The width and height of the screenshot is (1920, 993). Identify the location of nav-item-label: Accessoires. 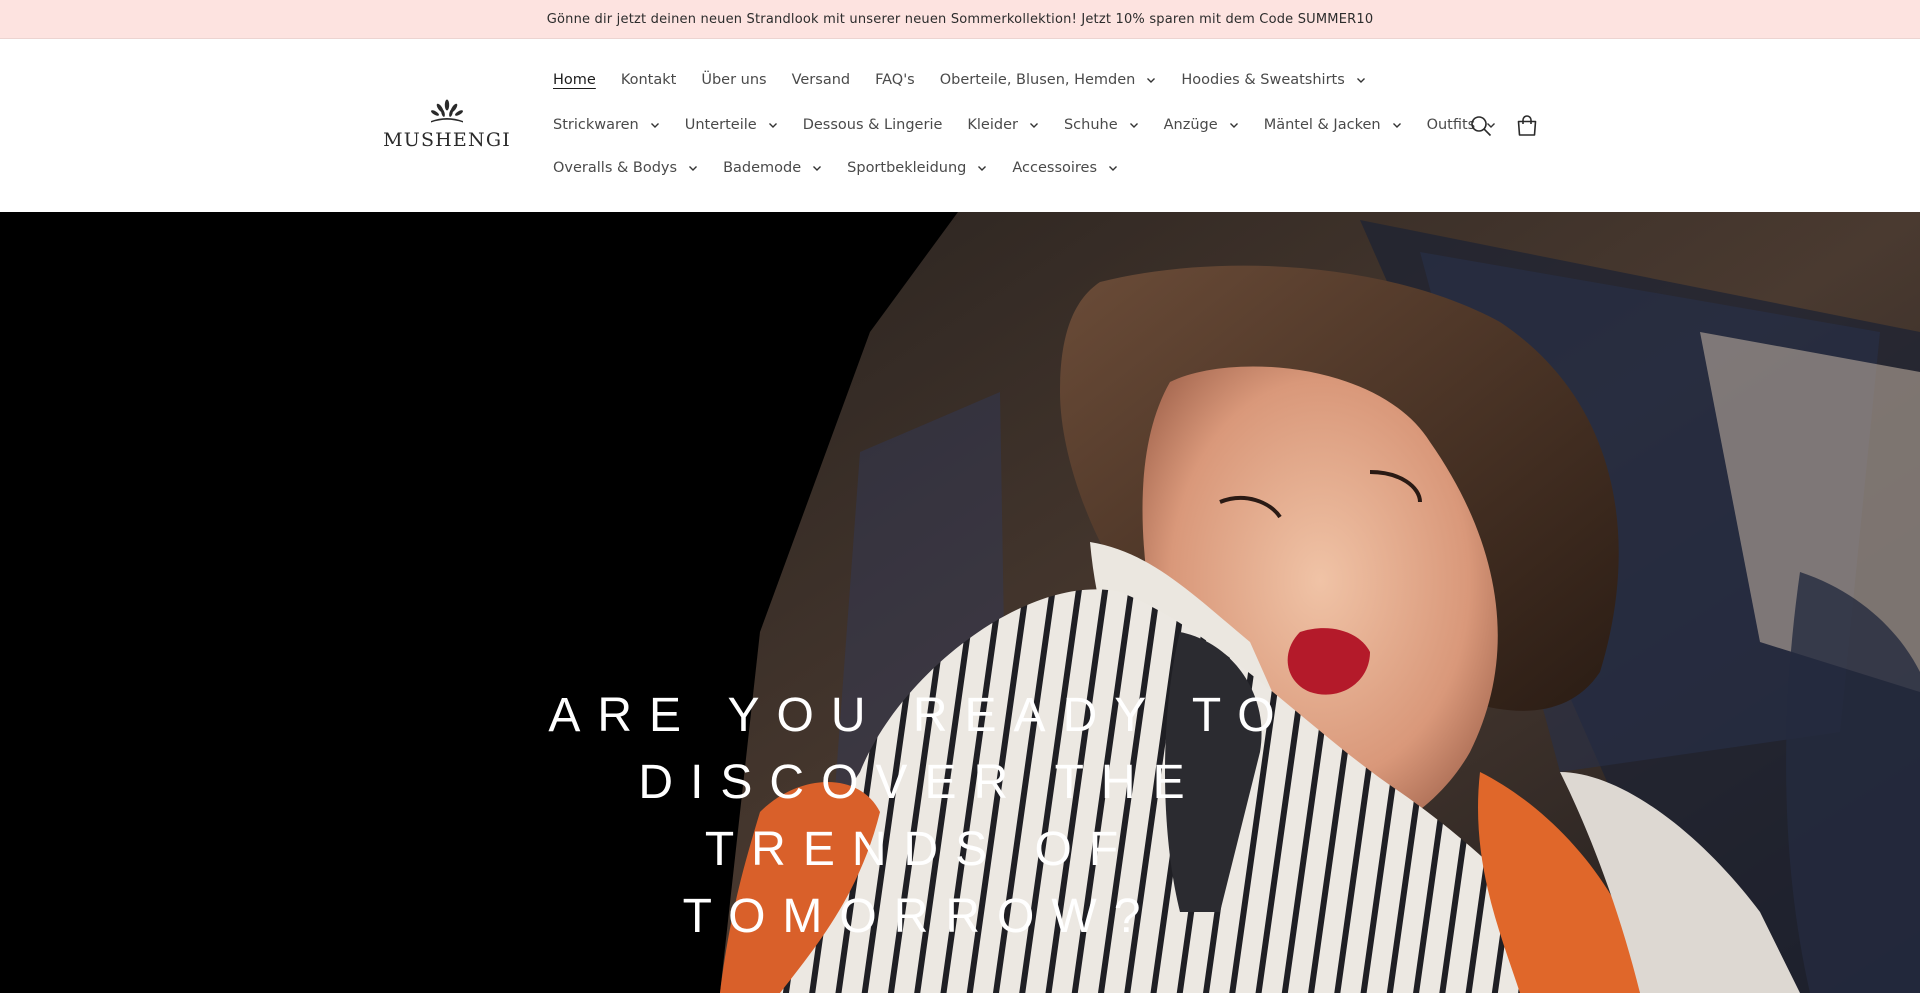
(1055, 168).